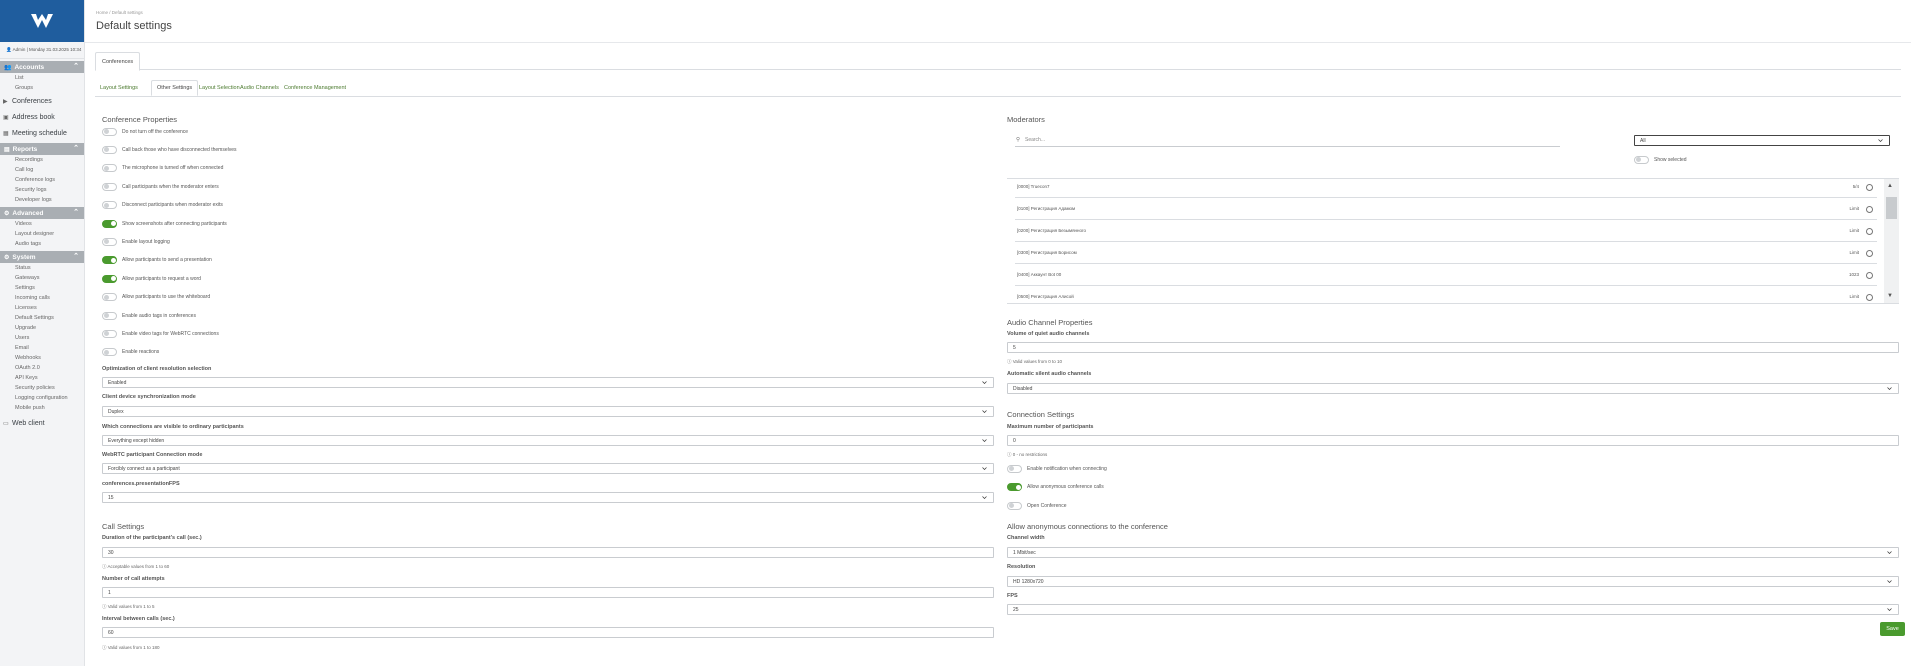  Describe the element at coordinates (42, 117) in the screenshot. I see `sidebar-item-address-book: ▣ Address book` at that location.